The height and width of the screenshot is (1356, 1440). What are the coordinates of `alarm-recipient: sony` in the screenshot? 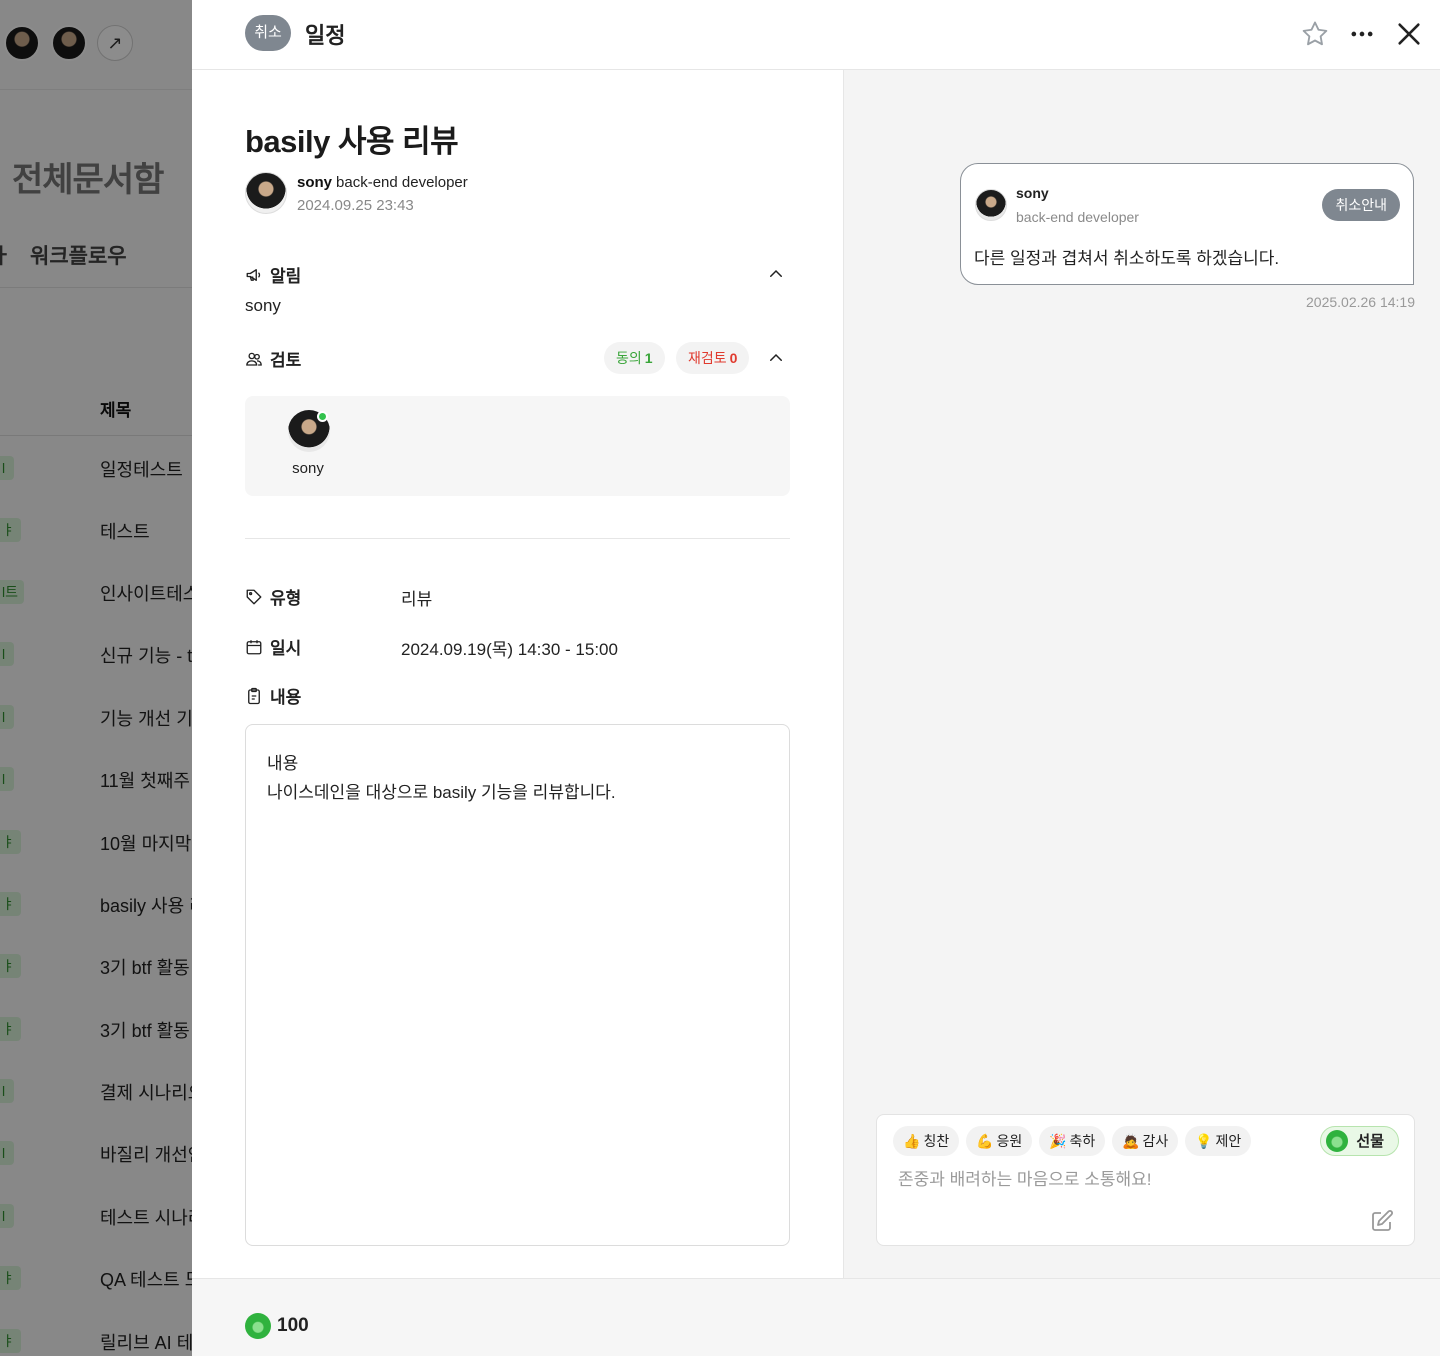 It's located at (263, 305).